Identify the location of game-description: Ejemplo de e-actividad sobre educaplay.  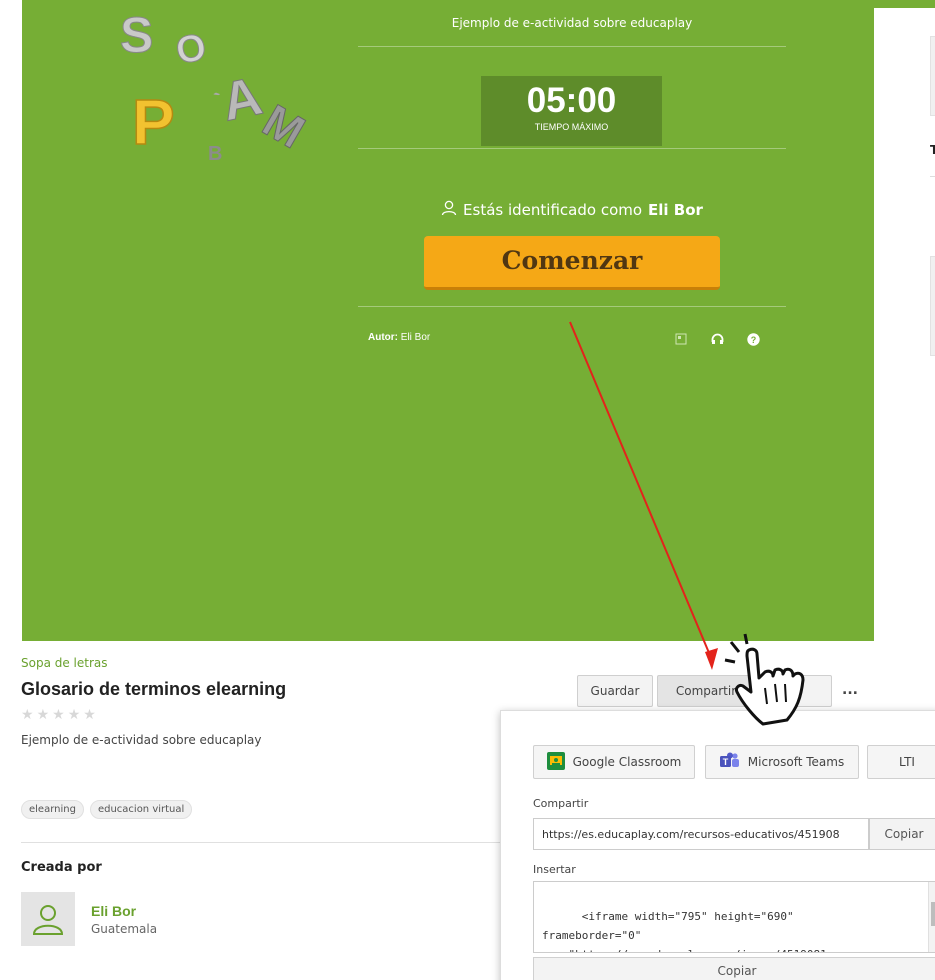
(572, 23).